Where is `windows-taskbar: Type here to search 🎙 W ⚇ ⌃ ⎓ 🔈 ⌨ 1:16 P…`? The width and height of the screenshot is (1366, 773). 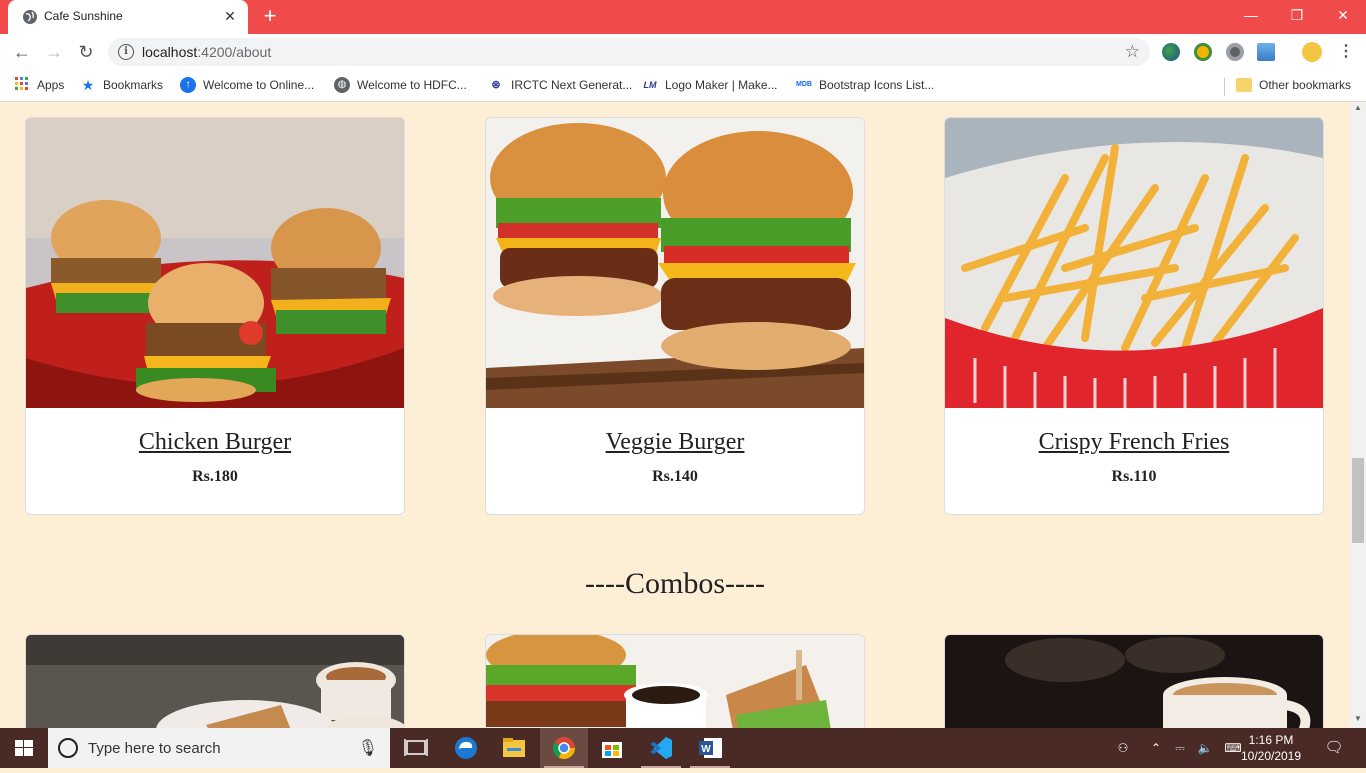
windows-taskbar: Type here to search 🎙 W ⚇ ⌃ ⎓ 🔈 ⌨ 1:16 P… is located at coordinates (683, 748).